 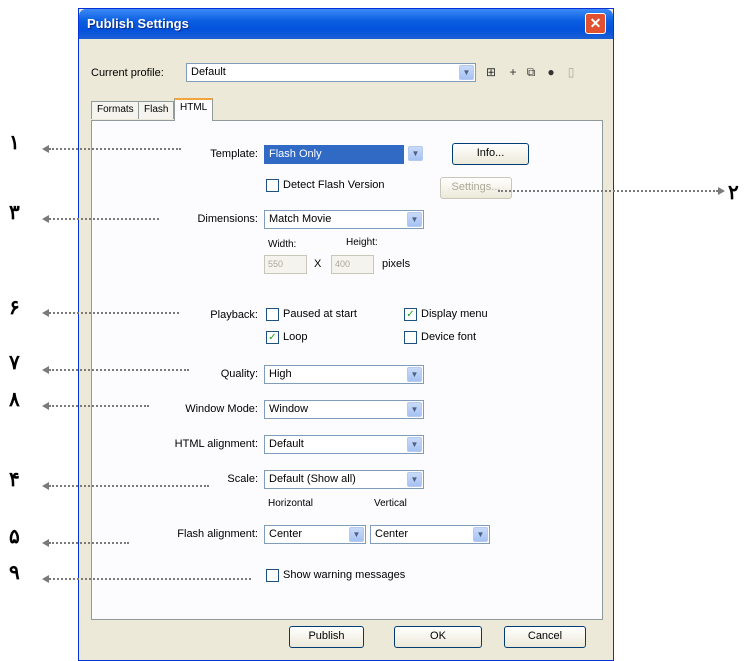 What do you see at coordinates (334, 185) in the screenshot?
I see `detect-version-label: Detect Flash Version` at bounding box center [334, 185].